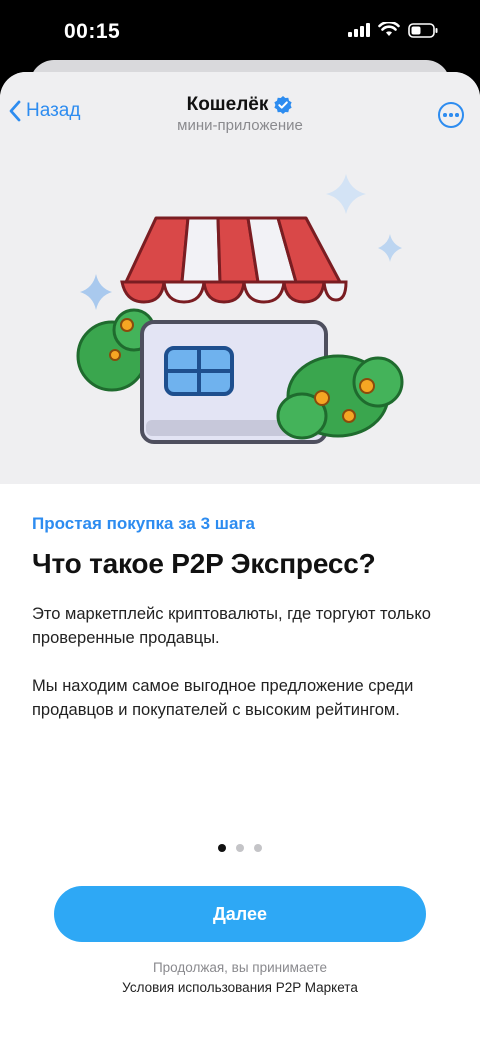 This screenshot has width=480, height=1041. What do you see at coordinates (240, 914) in the screenshot?
I see `next-button: Далее` at bounding box center [240, 914].